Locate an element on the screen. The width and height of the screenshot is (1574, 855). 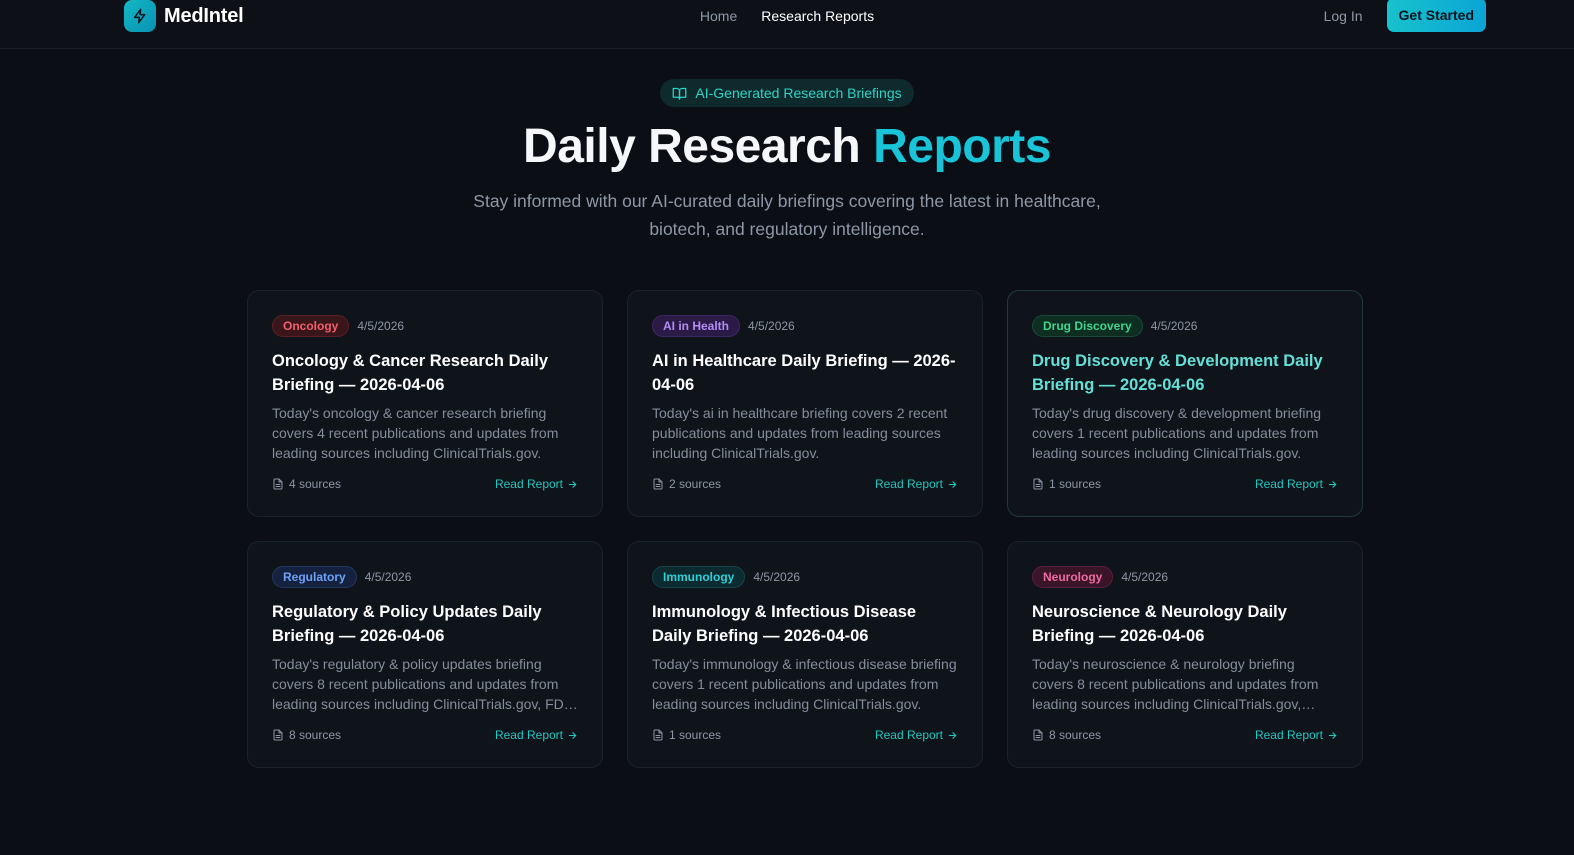
sources-label: 4 sources is located at coordinates (315, 484).